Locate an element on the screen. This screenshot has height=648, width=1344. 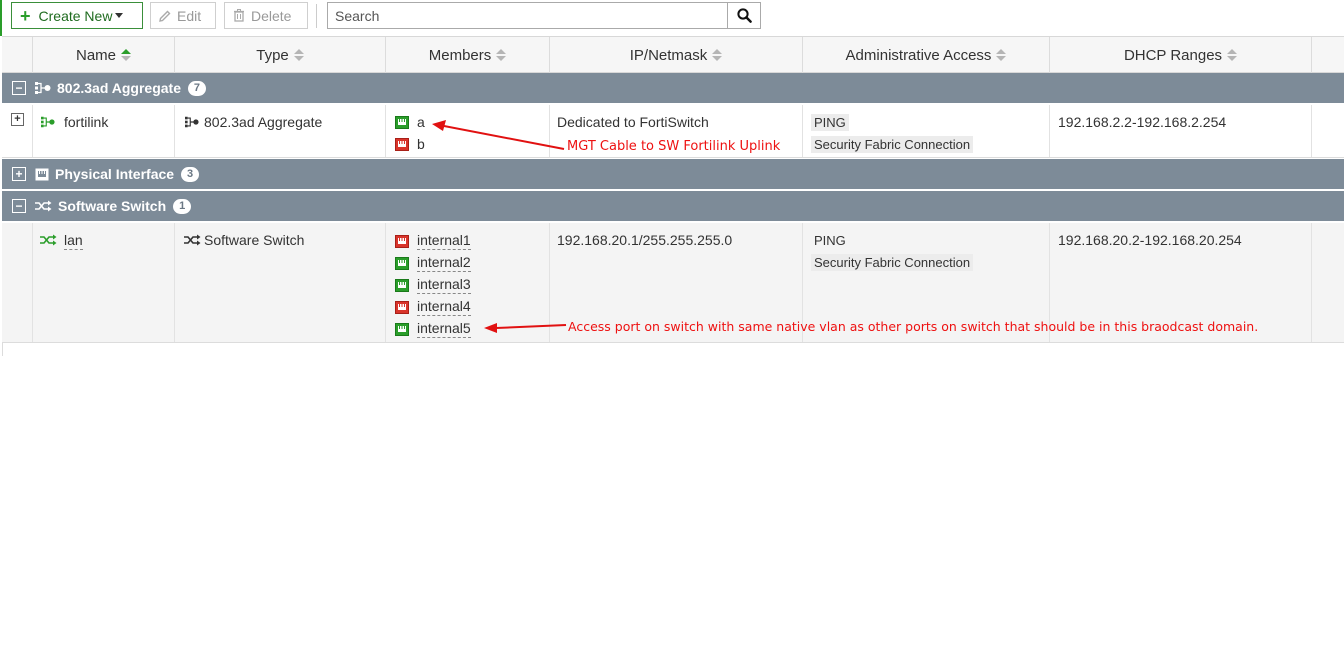
annotation-fortilink: MGT Cable to SW Fortilink Uplink is located at coordinates (674, 146).